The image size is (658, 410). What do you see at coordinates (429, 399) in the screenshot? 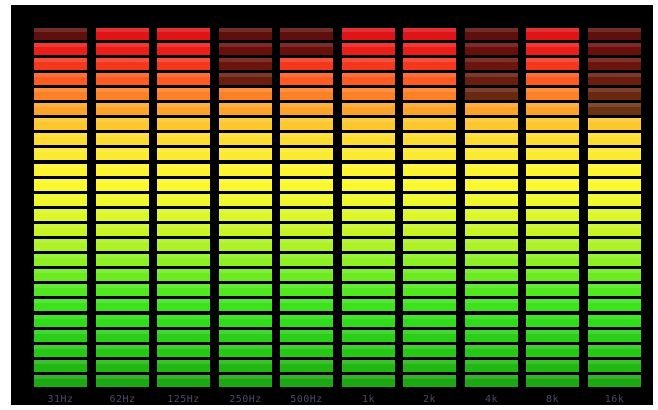
I see `band-frequency-label: 2k` at bounding box center [429, 399].